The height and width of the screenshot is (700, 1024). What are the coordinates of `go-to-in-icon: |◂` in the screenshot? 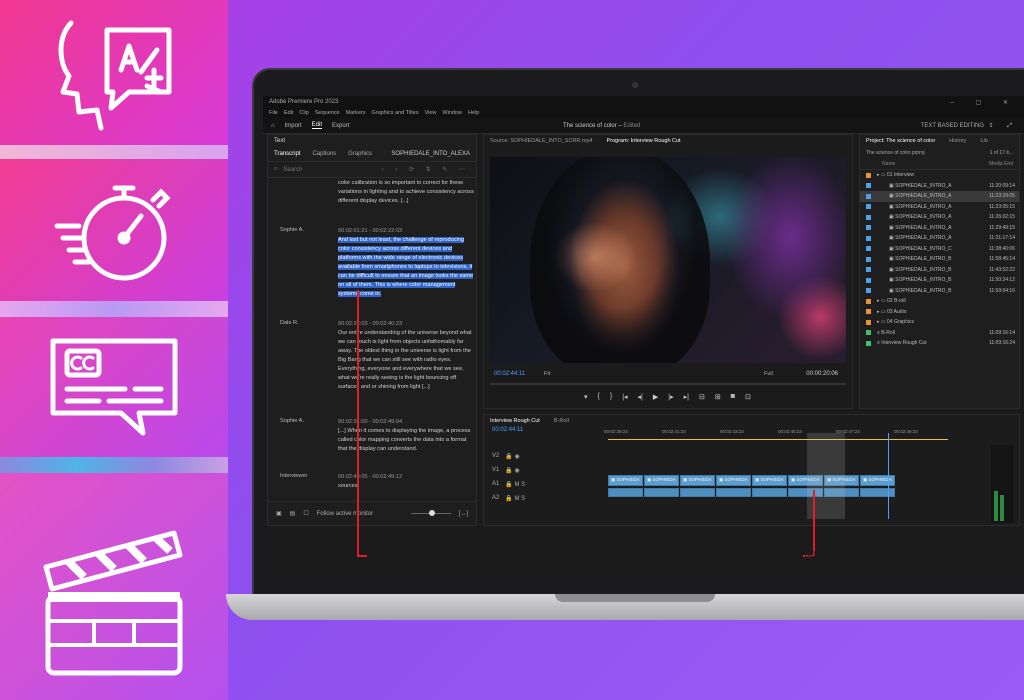 It's located at (624, 397).